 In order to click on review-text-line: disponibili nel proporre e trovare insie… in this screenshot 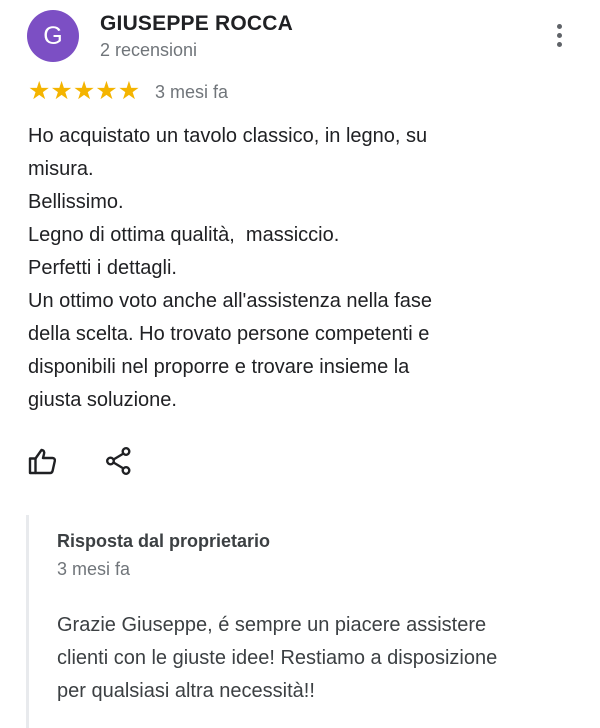, I will do `click(219, 367)`.